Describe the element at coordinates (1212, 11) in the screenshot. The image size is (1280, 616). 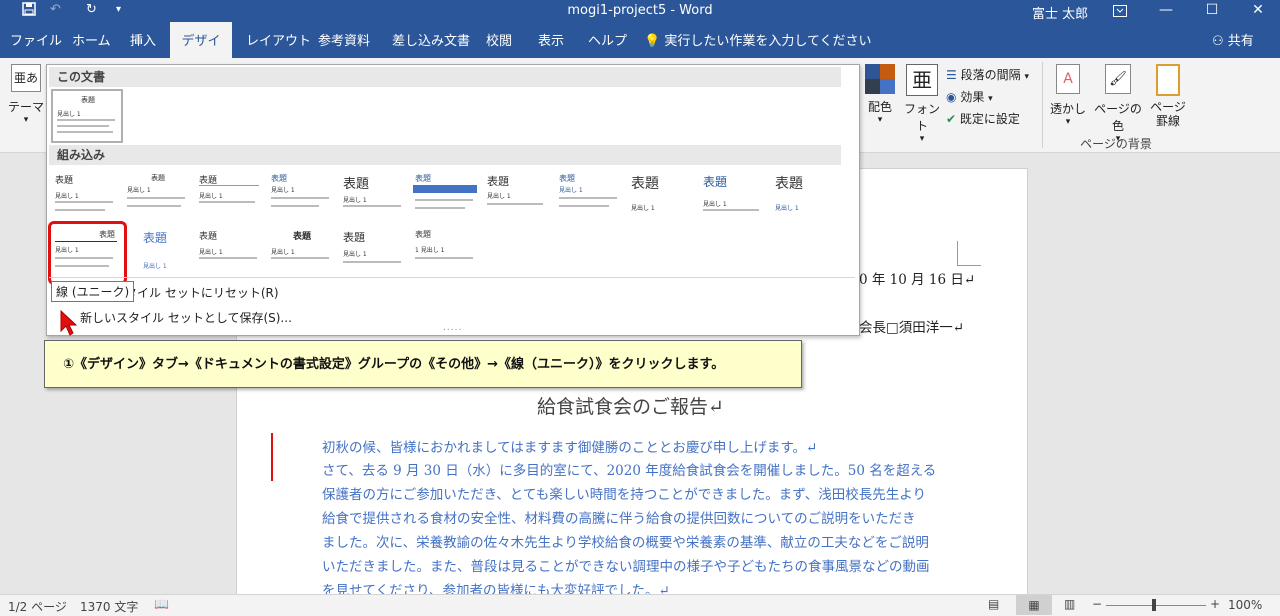
I see `maximize-icon: ☐` at that location.